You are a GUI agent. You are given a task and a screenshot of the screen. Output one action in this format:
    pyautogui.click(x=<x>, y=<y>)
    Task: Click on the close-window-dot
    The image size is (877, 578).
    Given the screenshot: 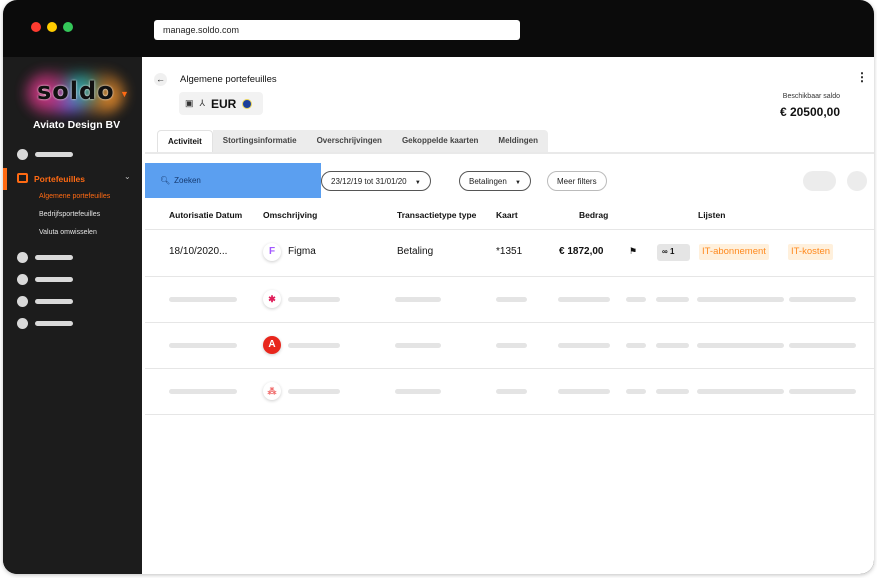 What is the action you would take?
    pyautogui.click(x=36, y=27)
    